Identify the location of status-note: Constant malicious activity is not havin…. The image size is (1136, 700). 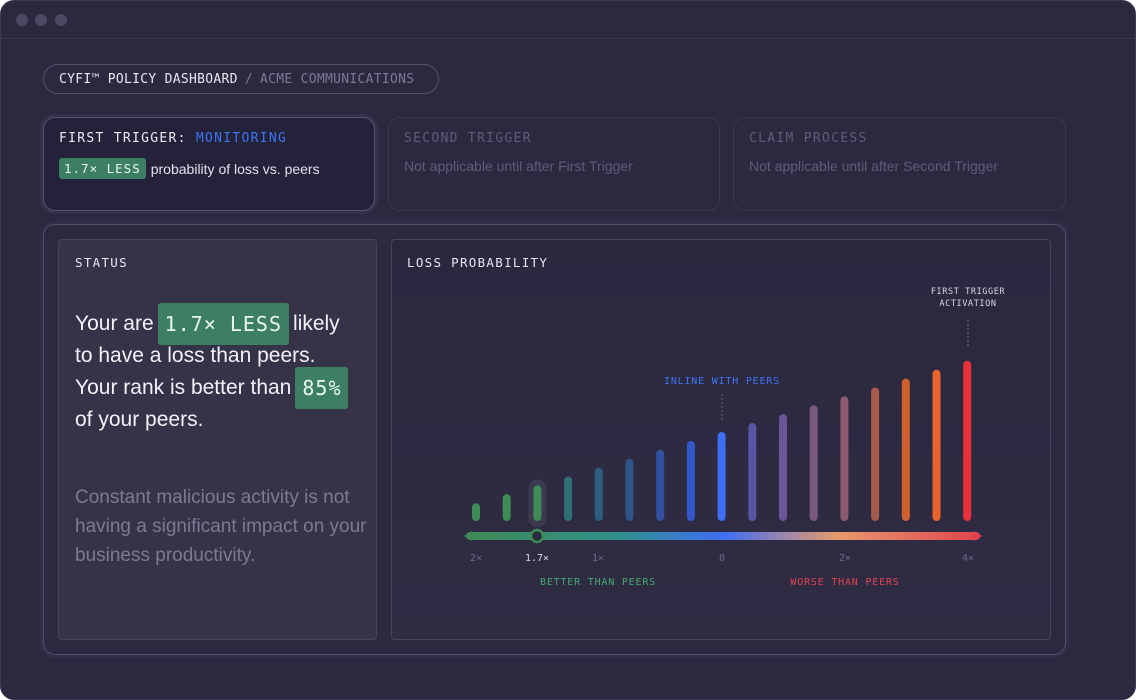
(221, 526).